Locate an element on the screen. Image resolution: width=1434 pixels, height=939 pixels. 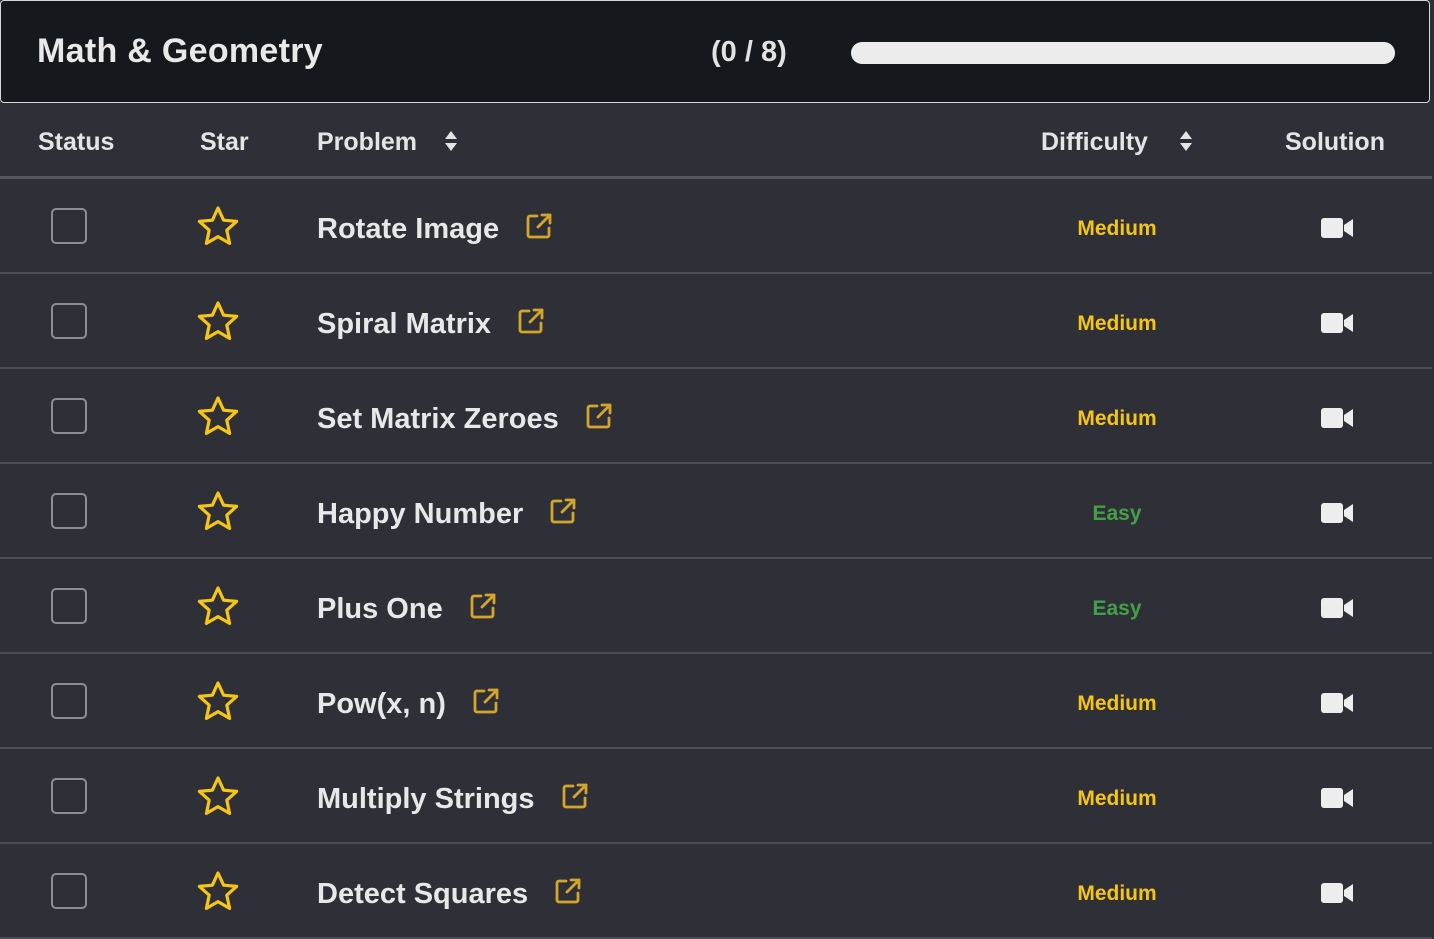
problem-name: Plus One is located at coordinates (380, 609).